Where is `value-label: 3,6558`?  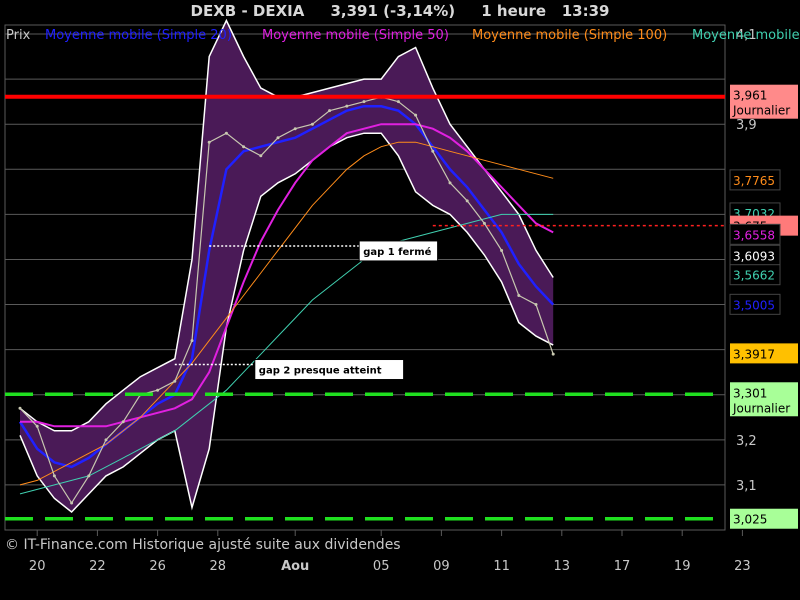 value-label: 3,6558 is located at coordinates (754, 235).